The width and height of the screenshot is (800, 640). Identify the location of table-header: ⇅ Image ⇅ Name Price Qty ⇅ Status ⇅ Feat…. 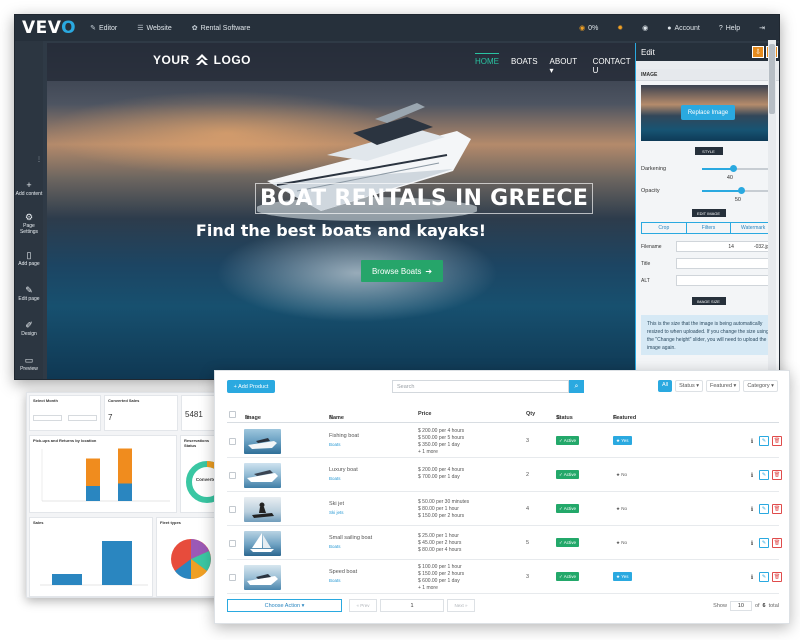
(503, 415).